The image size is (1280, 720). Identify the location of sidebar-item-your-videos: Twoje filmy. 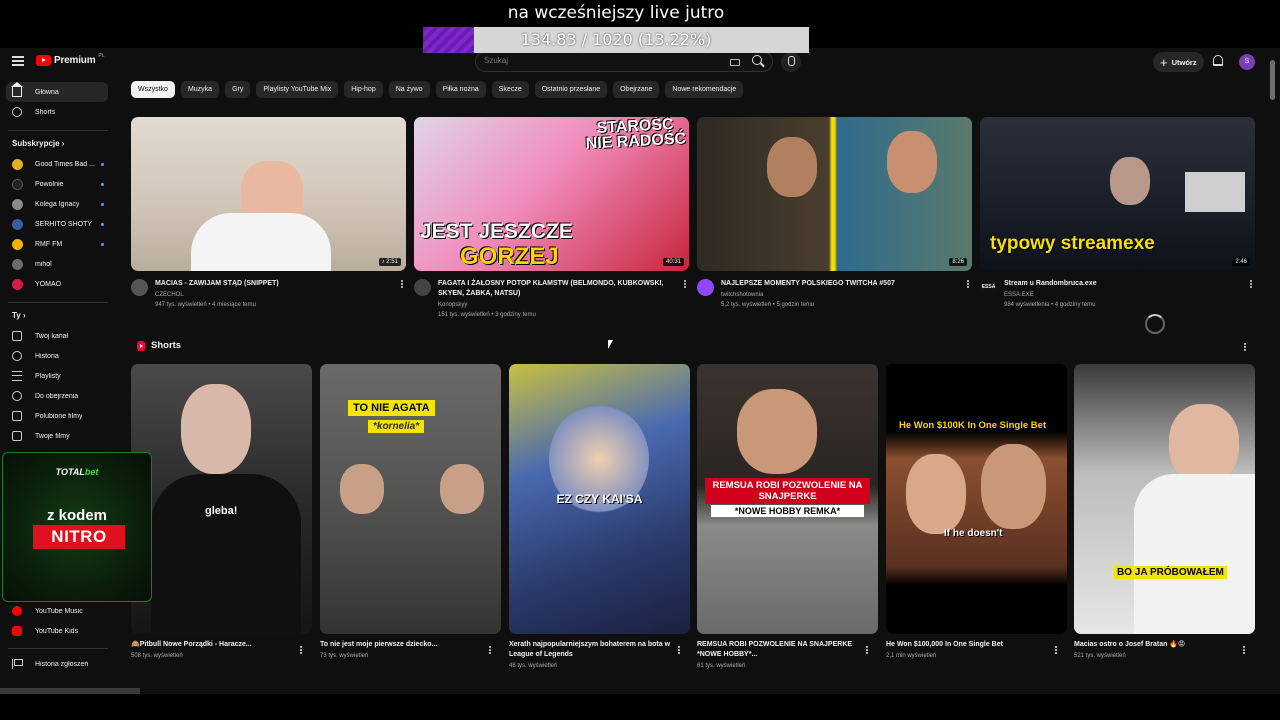
(57, 436).